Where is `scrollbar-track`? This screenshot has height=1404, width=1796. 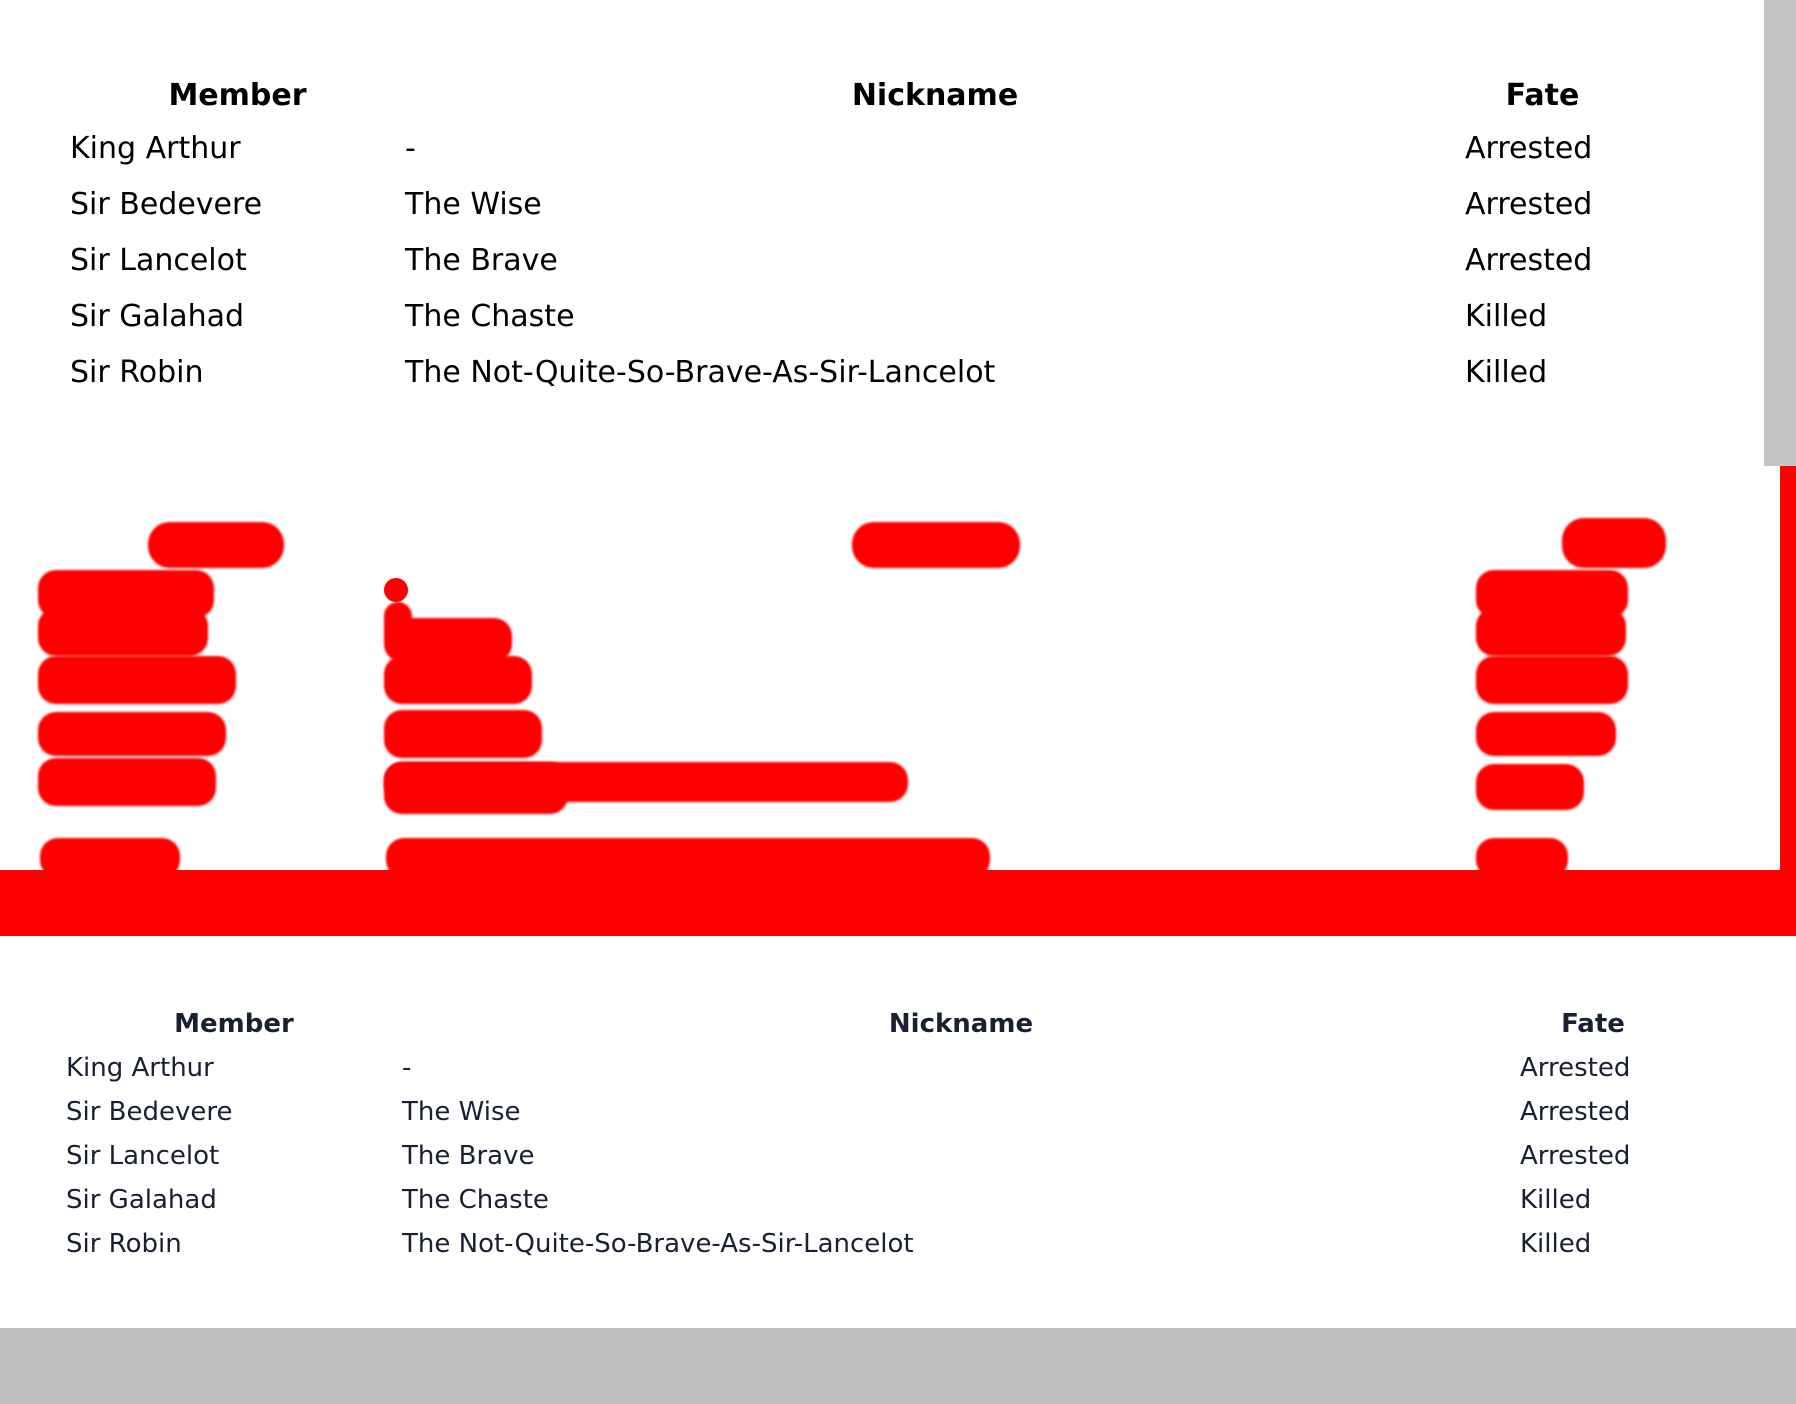
scrollbar-track is located at coordinates (1780, 233).